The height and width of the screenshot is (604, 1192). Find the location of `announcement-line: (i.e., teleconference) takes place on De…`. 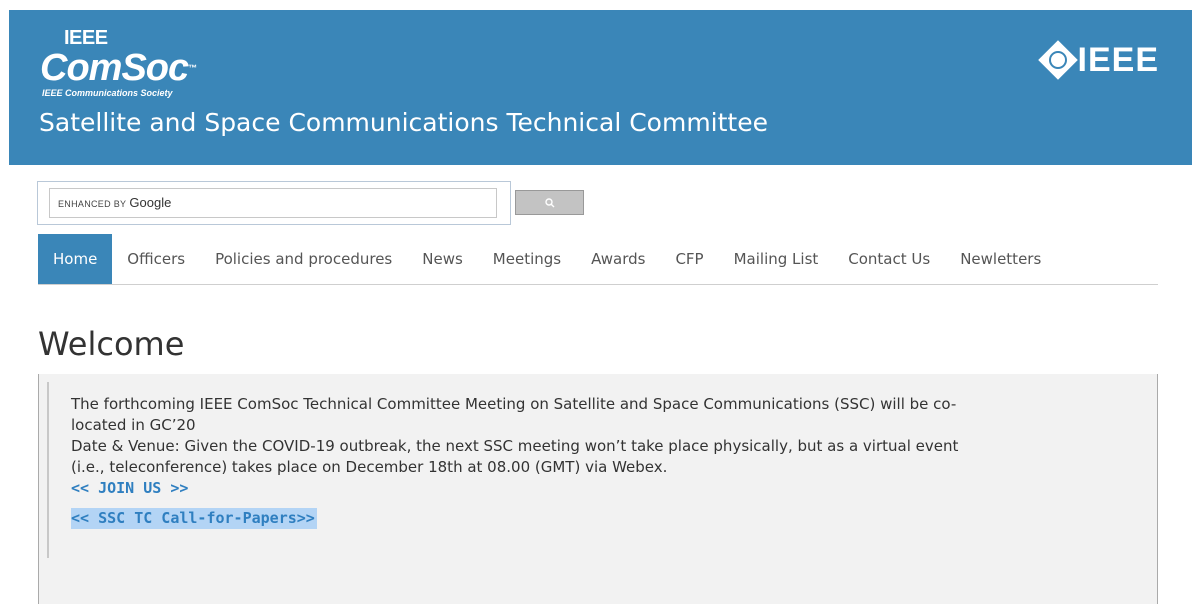

announcement-line: (i.e., teleconference) takes place on De… is located at coordinates (369, 467).